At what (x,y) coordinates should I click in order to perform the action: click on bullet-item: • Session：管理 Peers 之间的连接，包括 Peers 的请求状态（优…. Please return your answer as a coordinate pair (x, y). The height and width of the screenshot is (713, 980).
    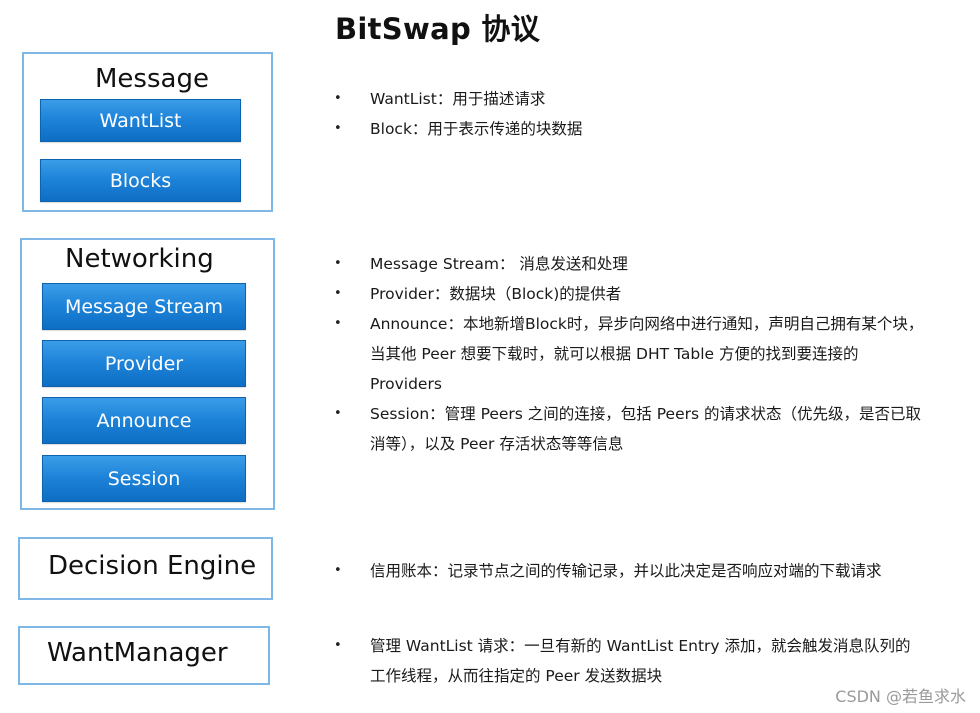
    Looking at the image, I should click on (629, 429).